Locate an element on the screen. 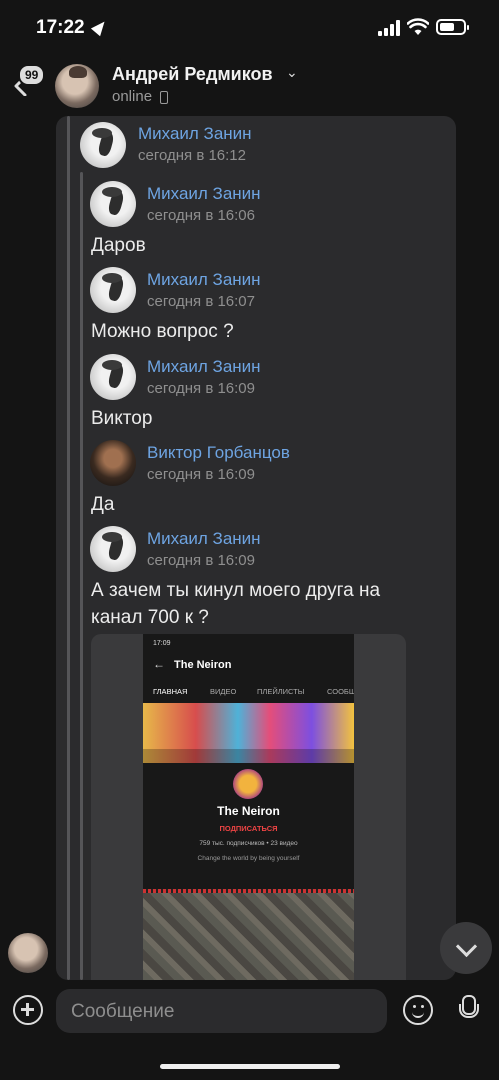 The height and width of the screenshot is (1080, 499). message-input: Сообщение is located at coordinates (221, 1011).